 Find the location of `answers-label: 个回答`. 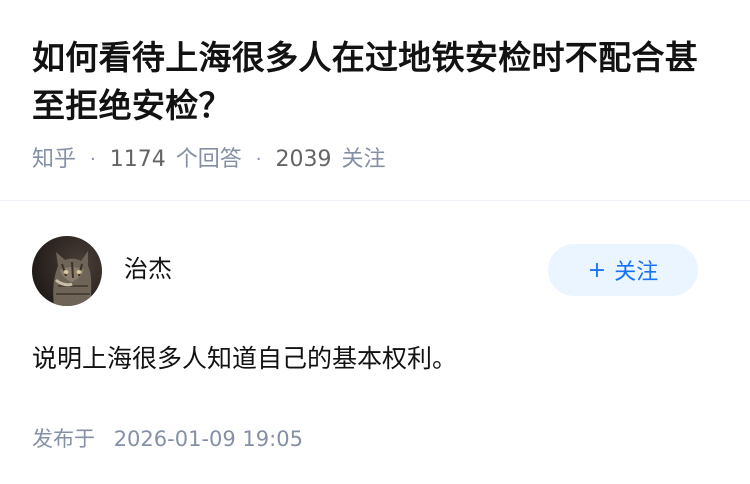

answers-label: 个回答 is located at coordinates (208, 159).